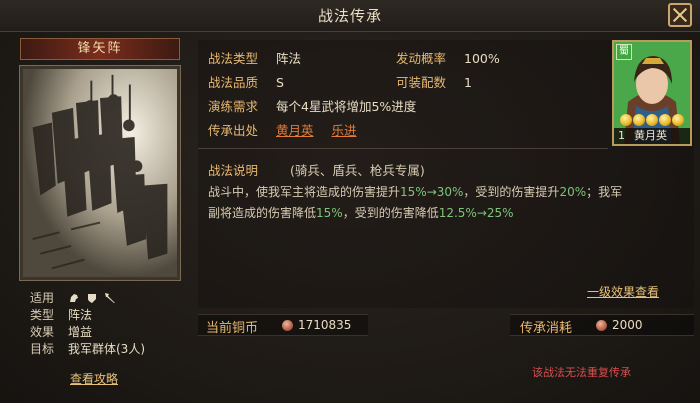 The image size is (700, 403). Describe the element at coordinates (94, 378) in the screenshot. I see `view-strategy-link: 查看攻略` at that location.